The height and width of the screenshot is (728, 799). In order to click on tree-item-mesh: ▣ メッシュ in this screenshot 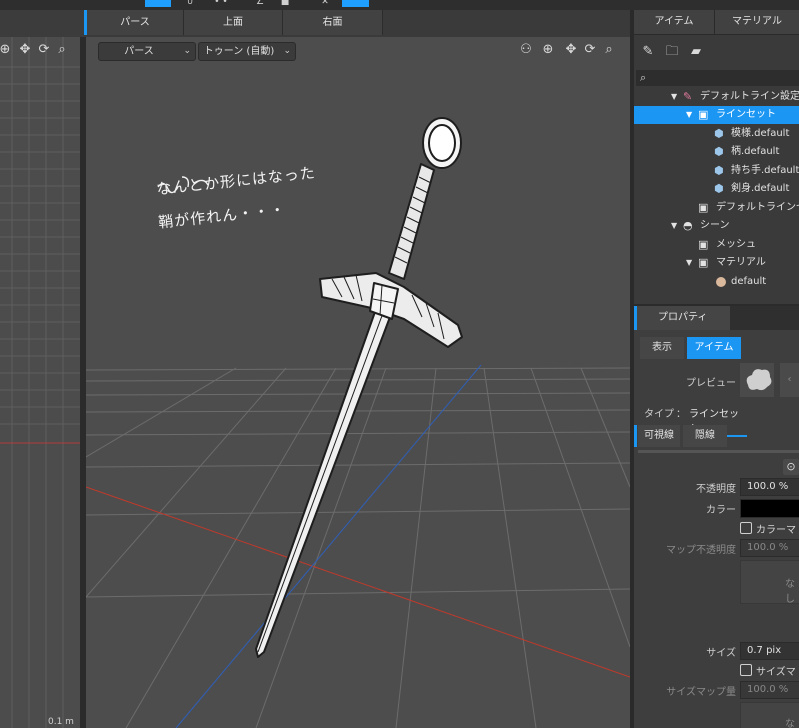, I will do `click(716, 245)`.